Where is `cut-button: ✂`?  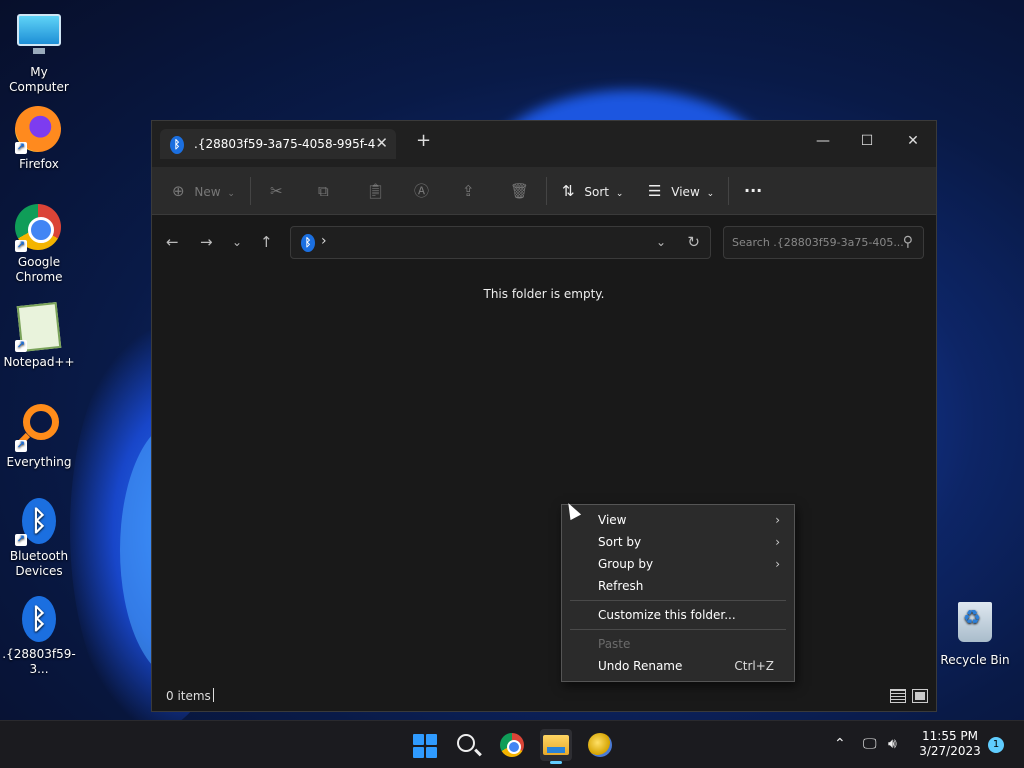
cut-button: ✂ is located at coordinates (276, 191).